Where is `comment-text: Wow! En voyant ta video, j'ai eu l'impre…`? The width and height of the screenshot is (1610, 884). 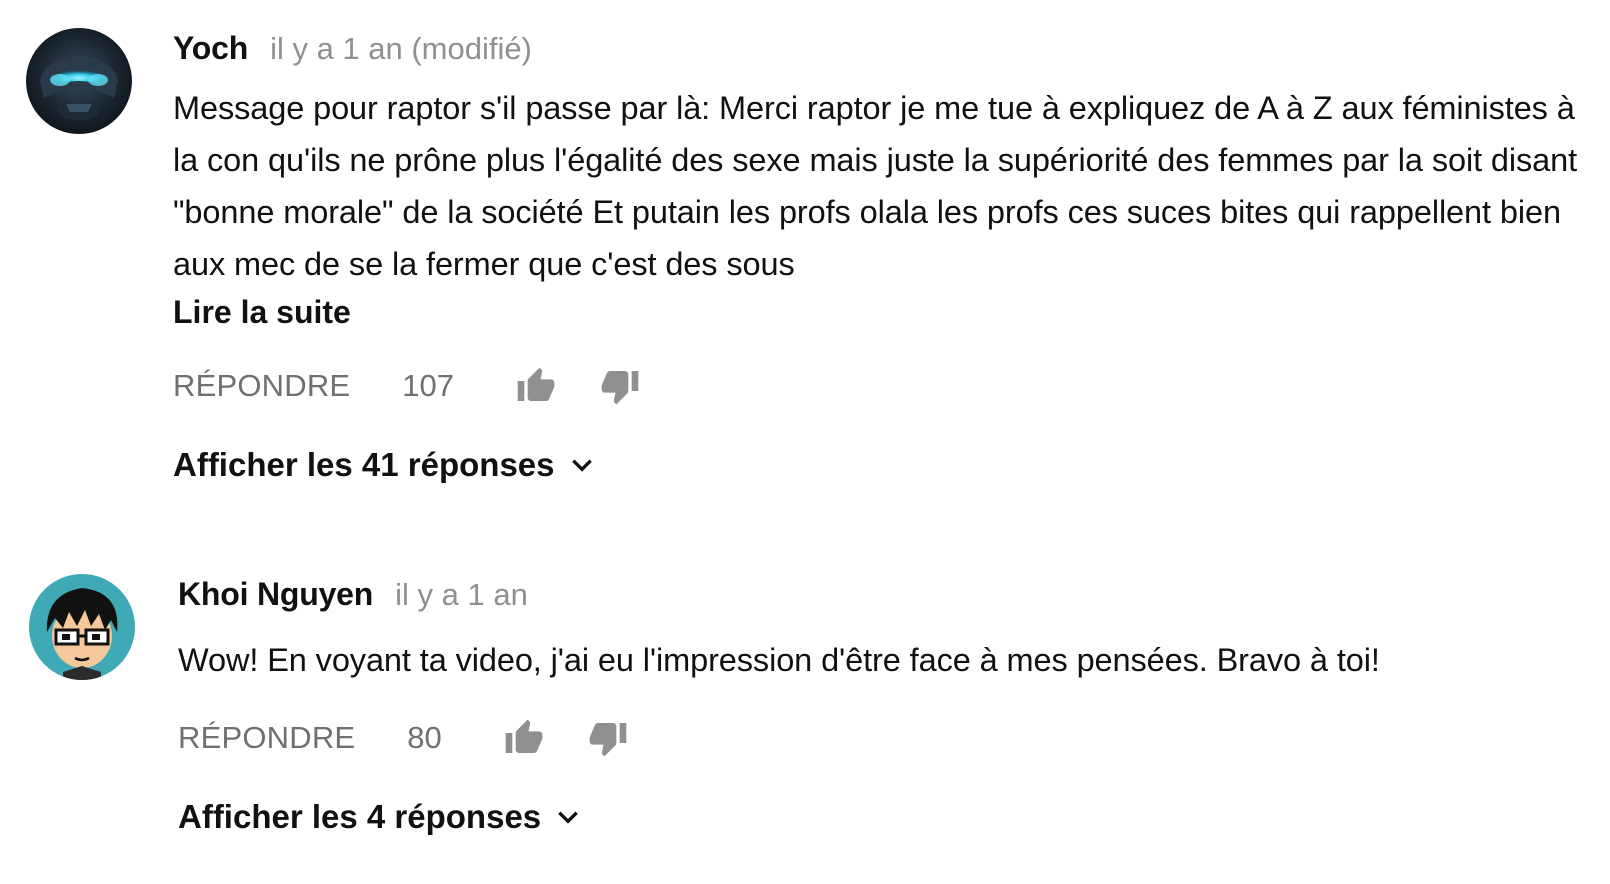 comment-text: Wow! En voyant ta video, j'ai eu l'impre… is located at coordinates (779, 660).